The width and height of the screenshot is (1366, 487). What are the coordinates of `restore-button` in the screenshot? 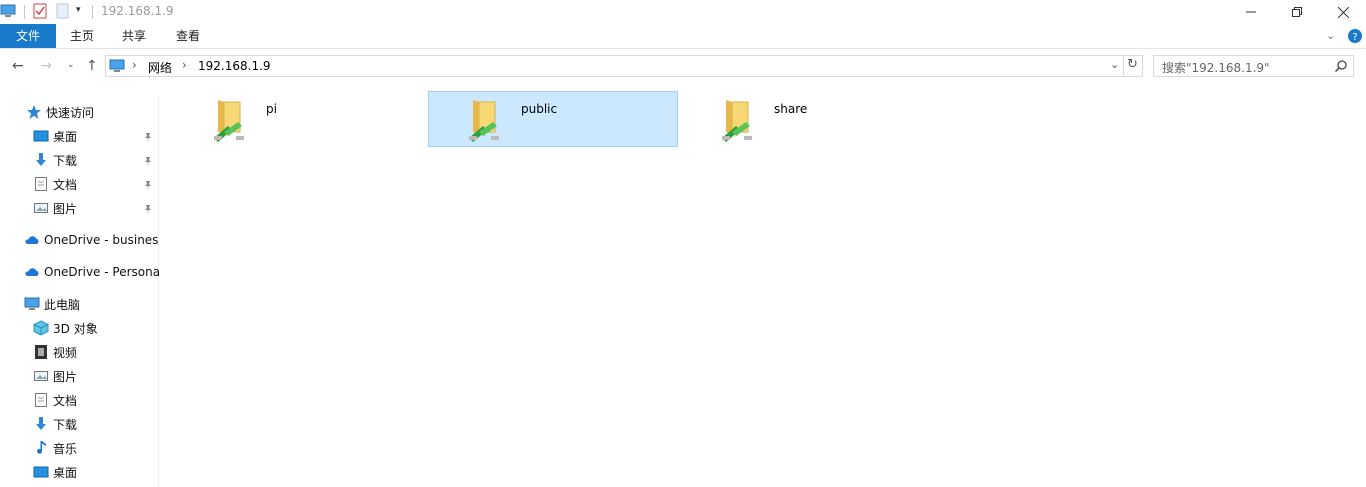 It's located at (1297, 12).